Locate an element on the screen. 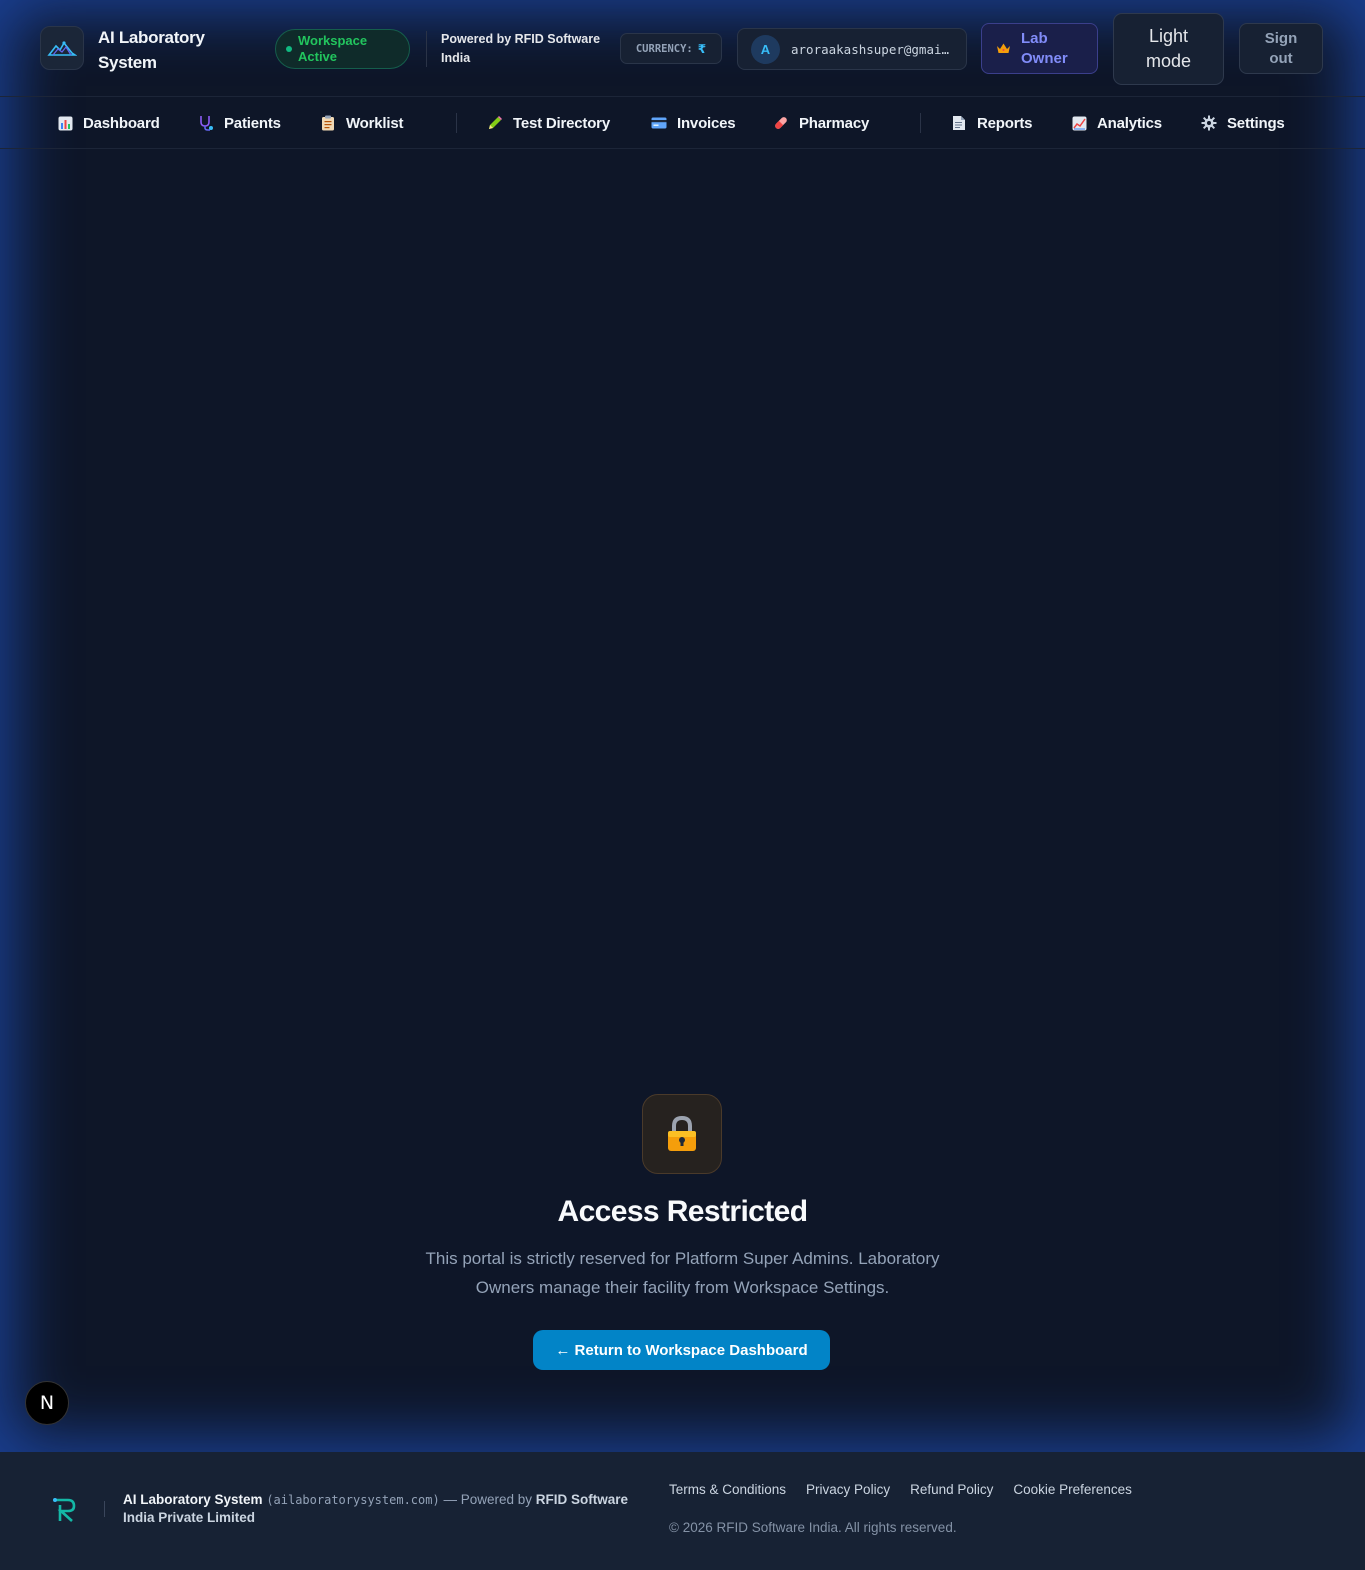 Image resolution: width=1365 pixels, height=1570 pixels. nav-label: Worklist is located at coordinates (375, 123).